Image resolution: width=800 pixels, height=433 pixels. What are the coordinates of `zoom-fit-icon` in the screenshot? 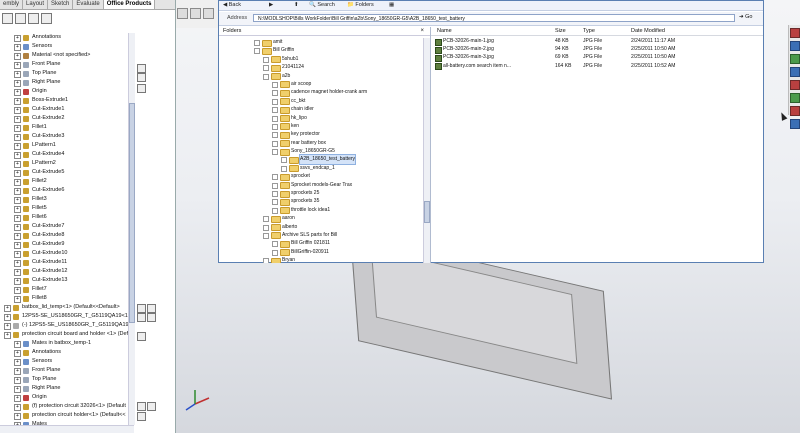 It's located at (182, 13).